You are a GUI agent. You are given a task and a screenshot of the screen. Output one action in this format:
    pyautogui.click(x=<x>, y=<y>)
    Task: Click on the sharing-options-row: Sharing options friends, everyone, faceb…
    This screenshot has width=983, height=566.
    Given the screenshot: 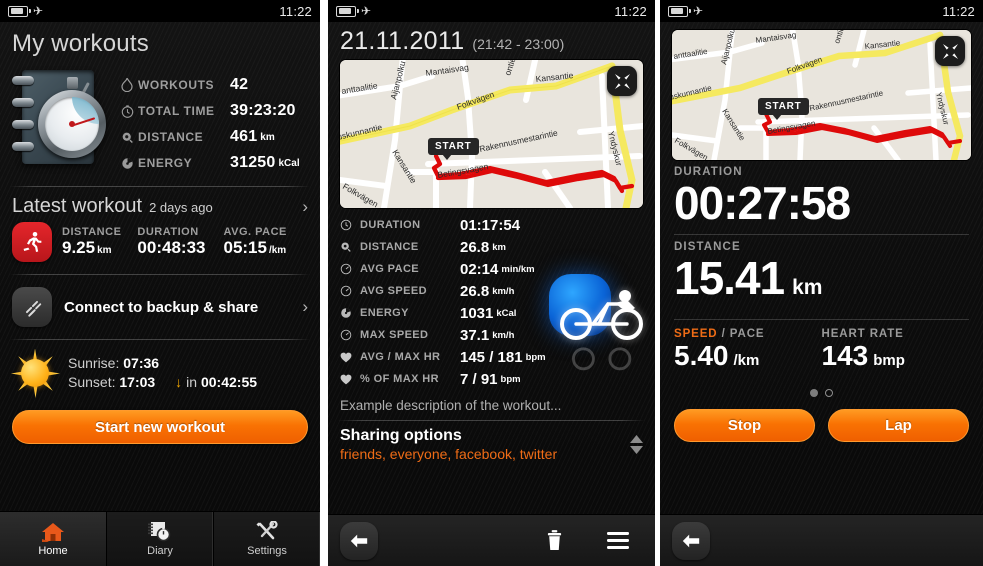 What is the action you would take?
    pyautogui.click(x=491, y=443)
    